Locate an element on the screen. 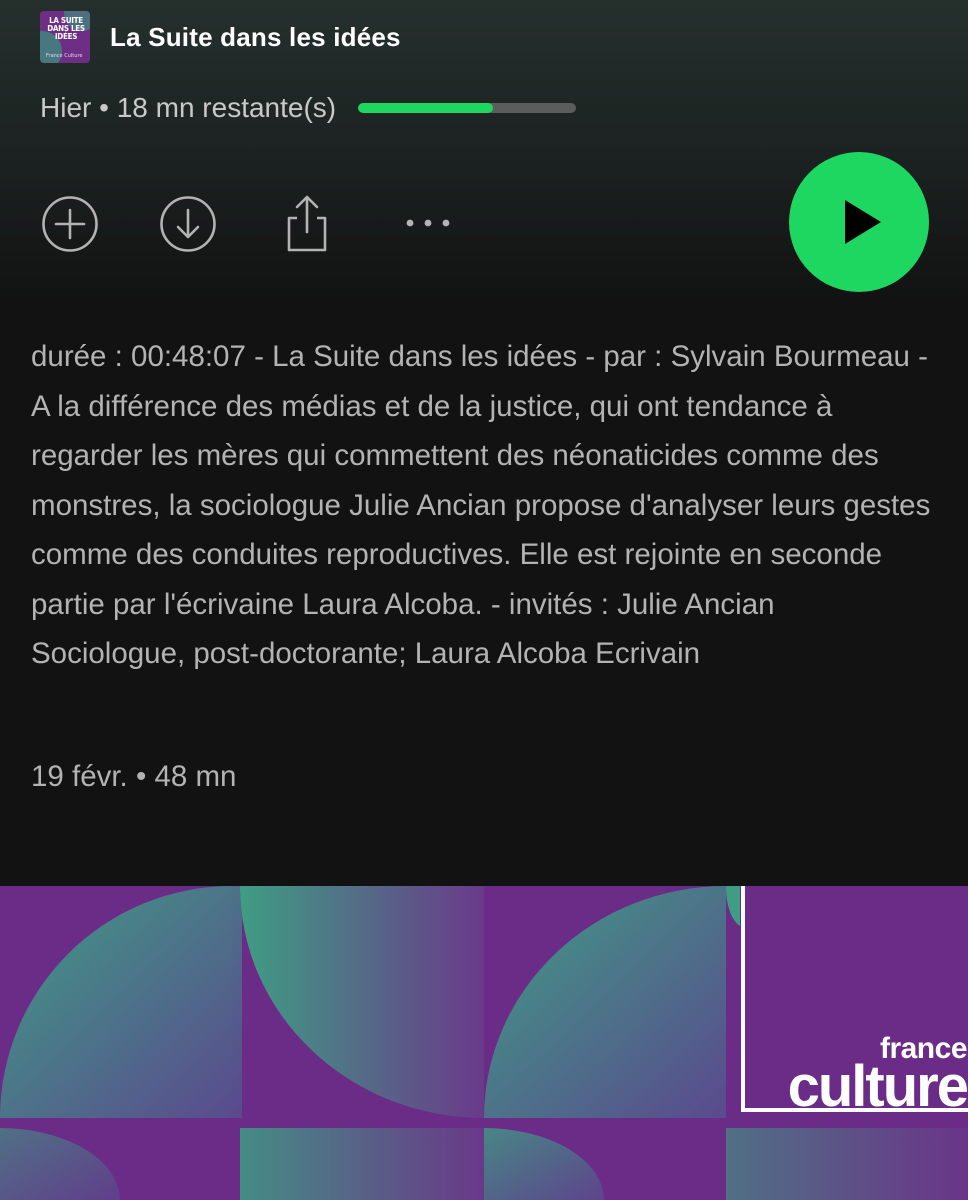 The height and width of the screenshot is (1200, 968). plus-circle-icon is located at coordinates (70, 224).